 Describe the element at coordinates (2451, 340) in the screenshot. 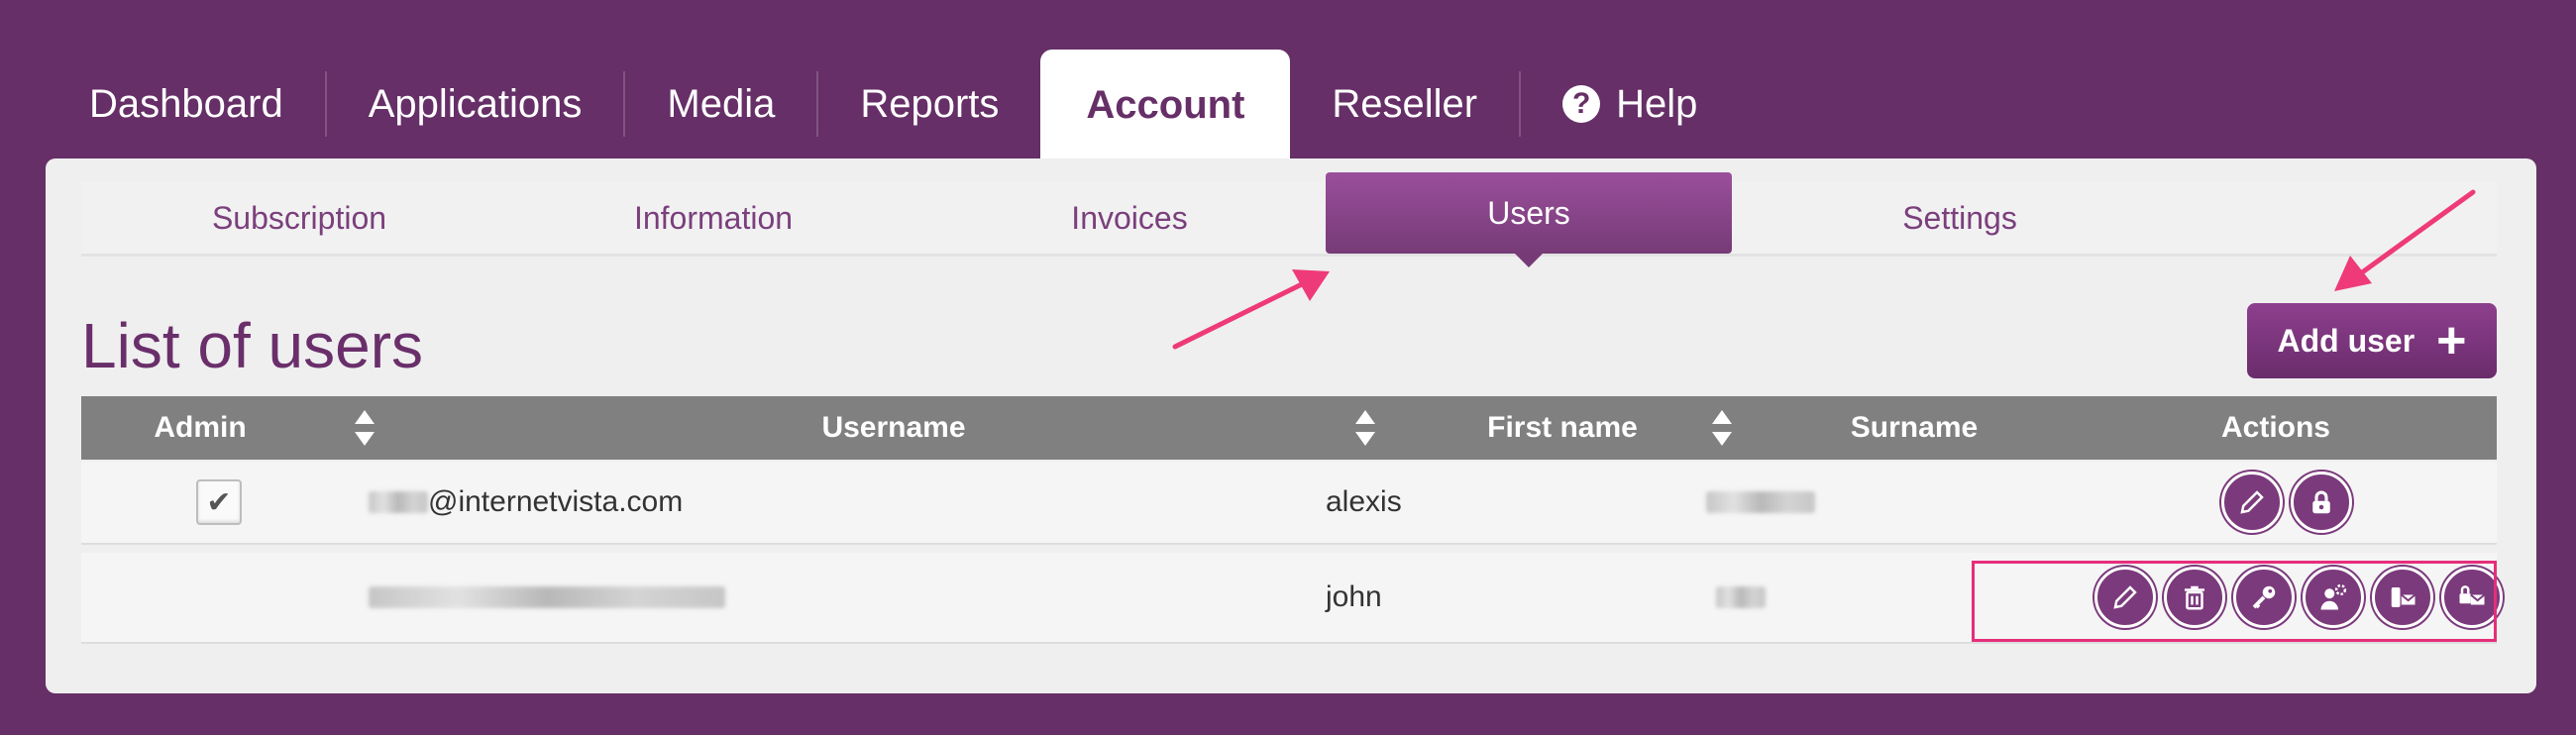

I see `plus-icon: +` at that location.